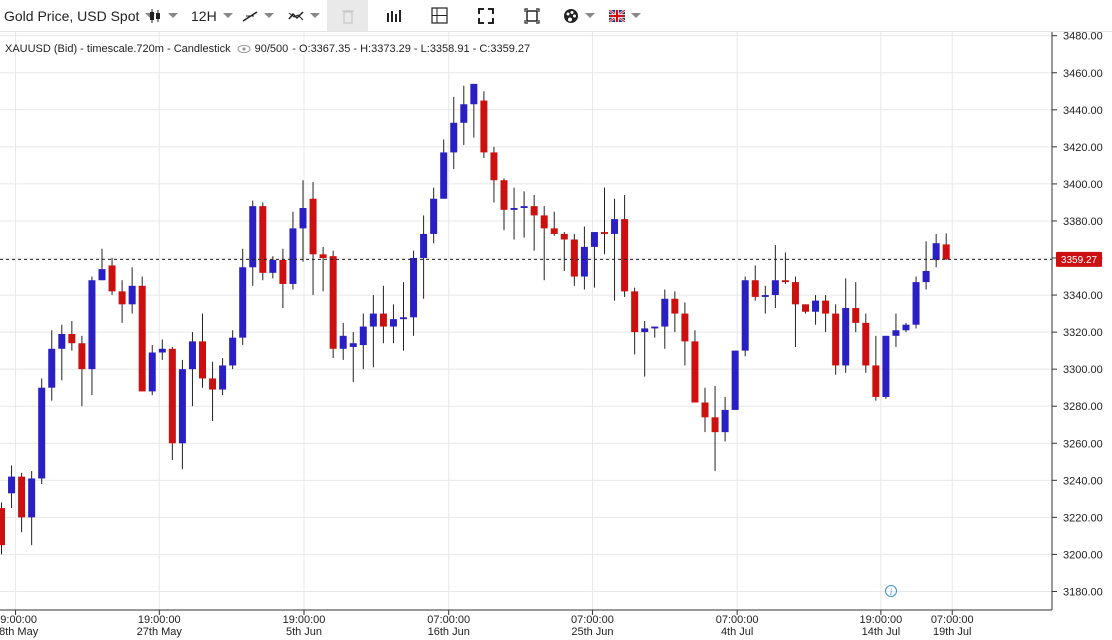 Image resolution: width=1112 pixels, height=640 pixels. What do you see at coordinates (486, 15) in the screenshot?
I see `fullscreen-button` at bounding box center [486, 15].